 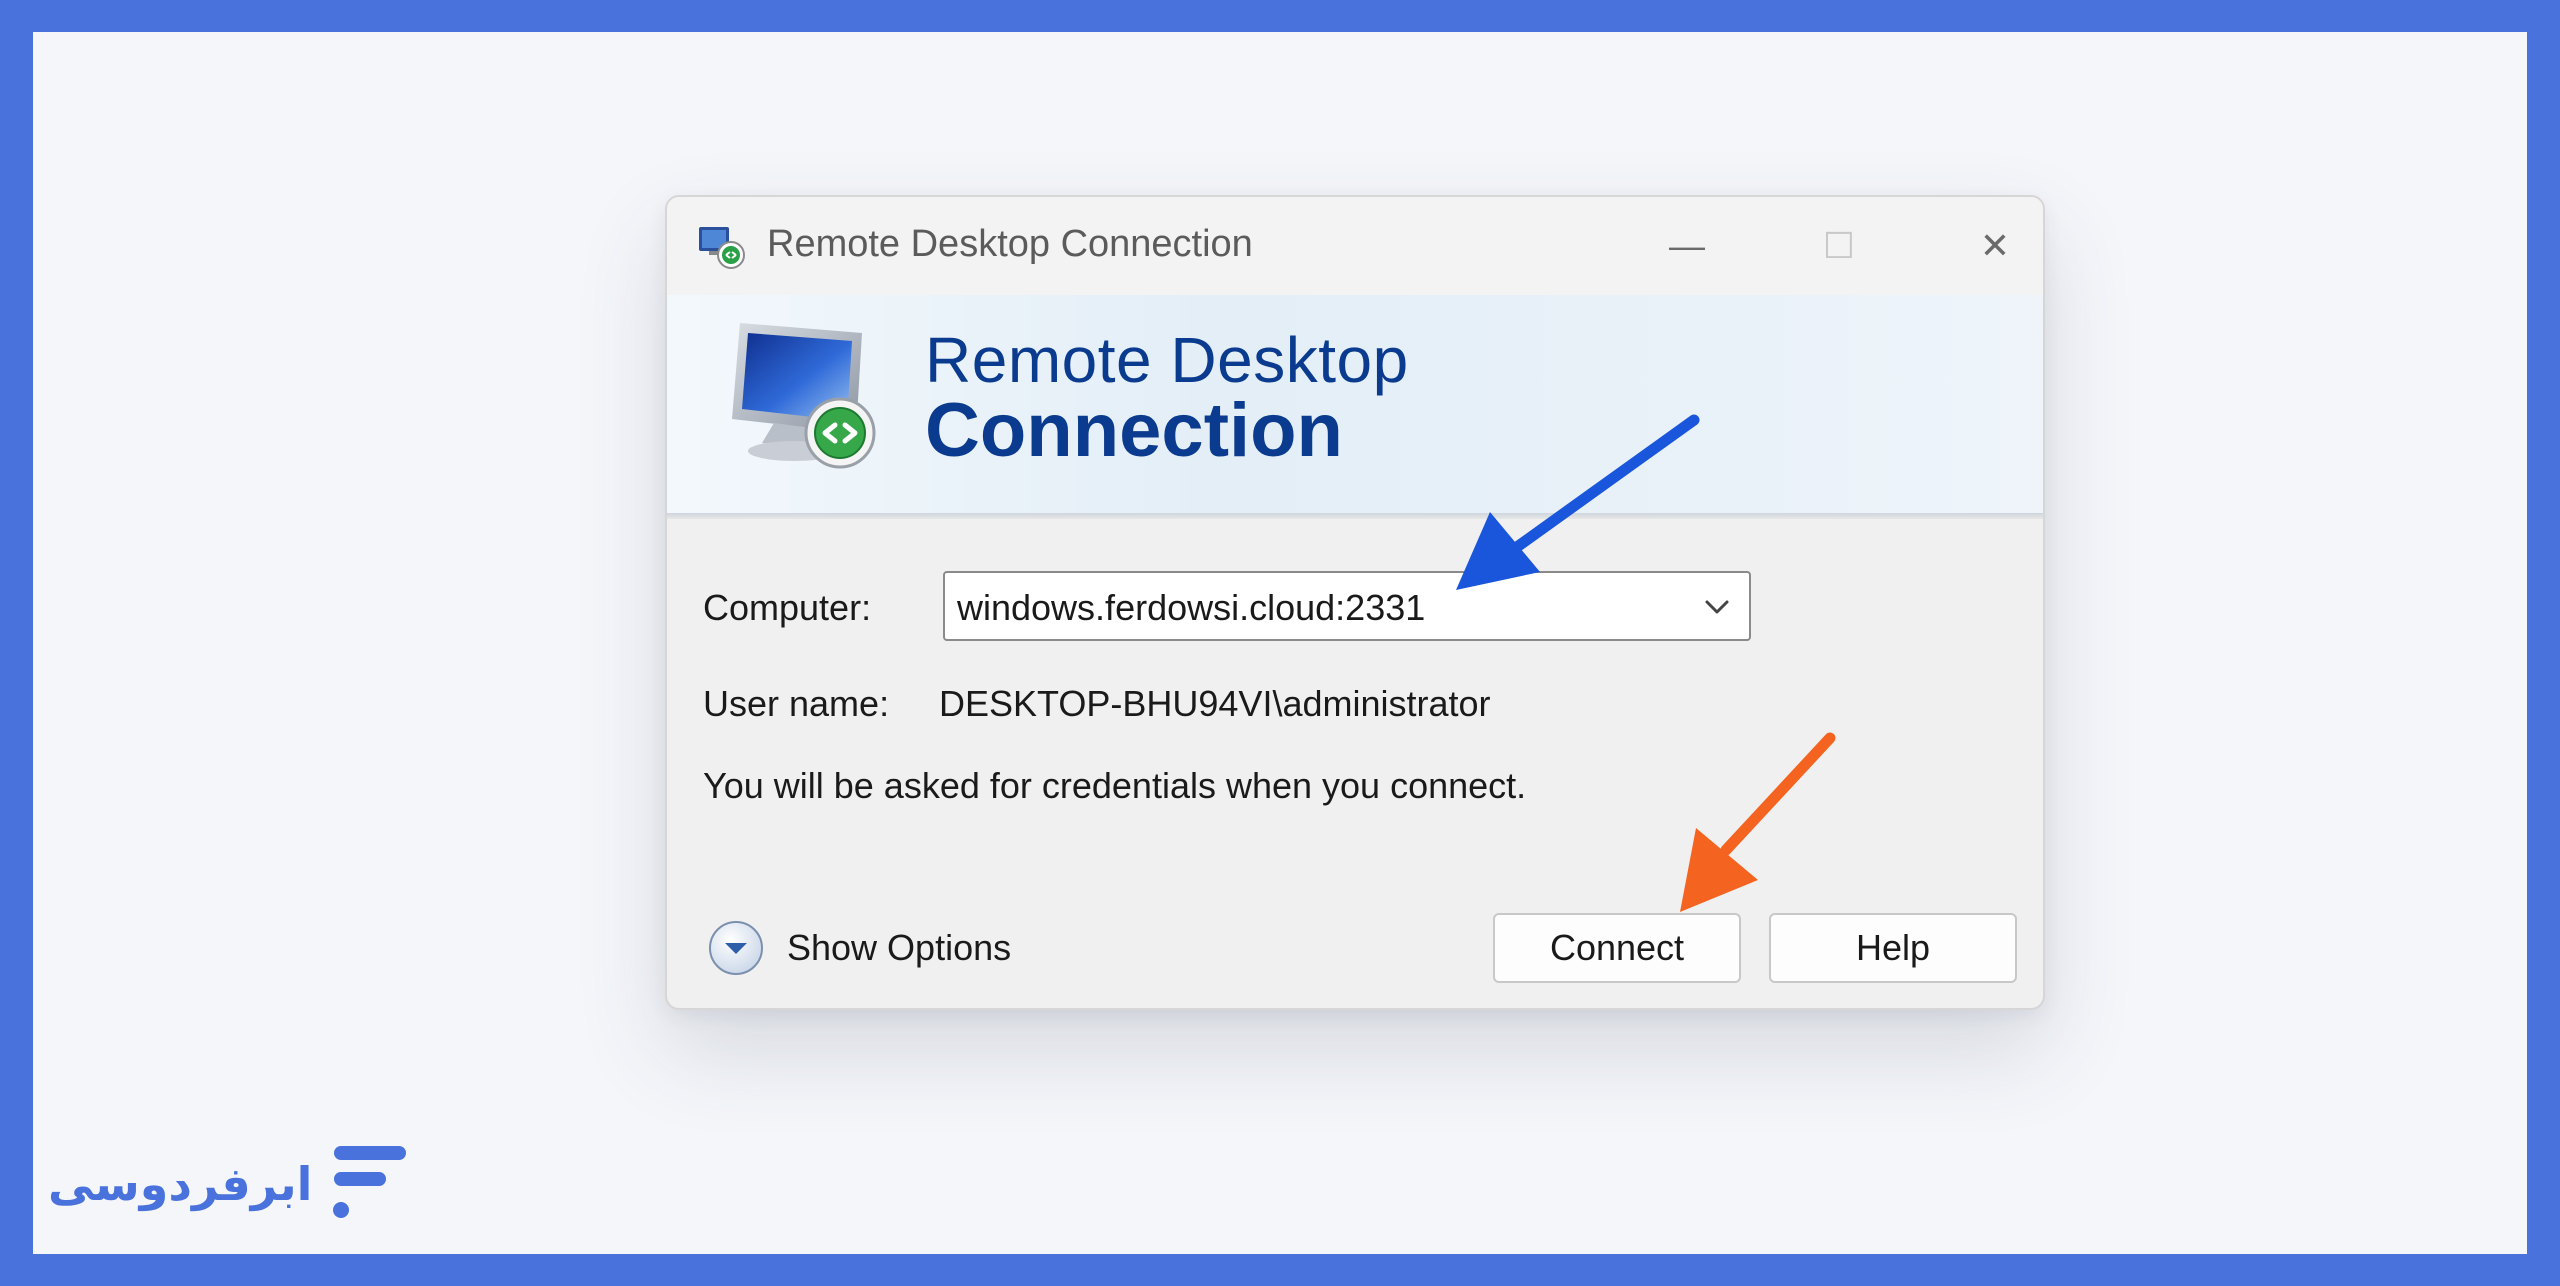 I want to click on maximize-button: ☐, so click(x=1839, y=246).